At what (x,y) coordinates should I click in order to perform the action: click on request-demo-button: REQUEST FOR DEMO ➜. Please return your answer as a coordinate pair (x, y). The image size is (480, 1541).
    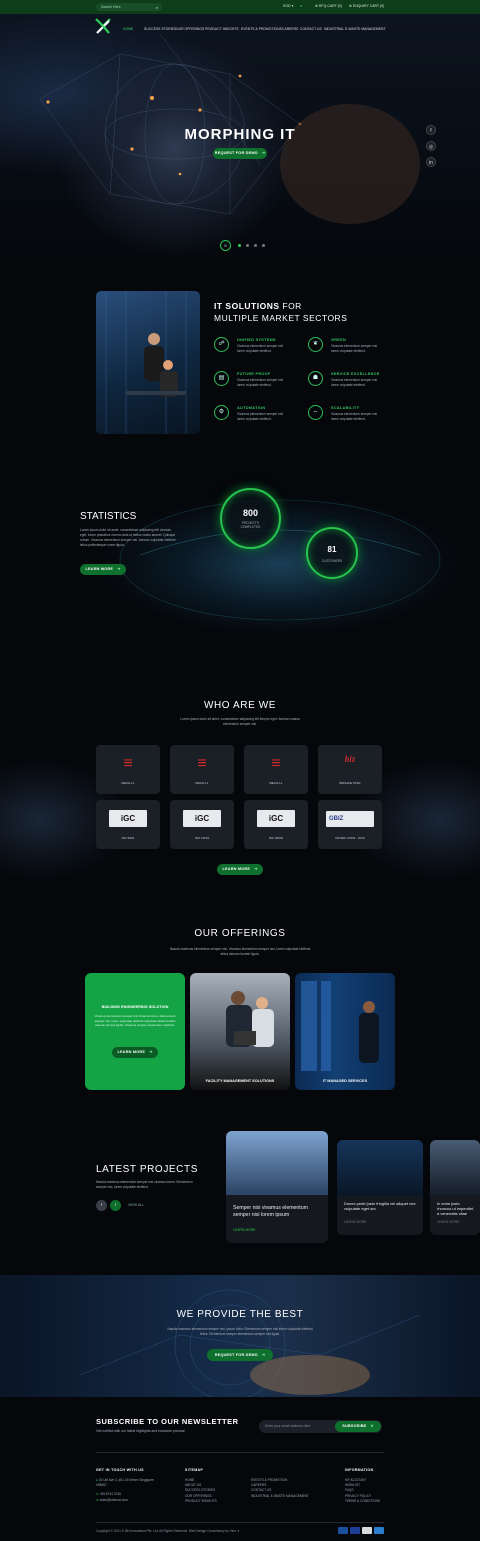
    Looking at the image, I should click on (240, 153).